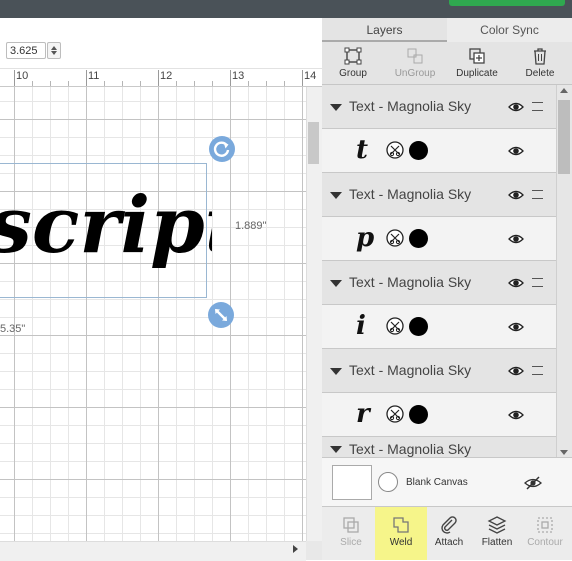 The height and width of the screenshot is (561, 572). Describe the element at coordinates (251, 226) in the screenshot. I see `height-dimension-label: 1.889"` at that location.